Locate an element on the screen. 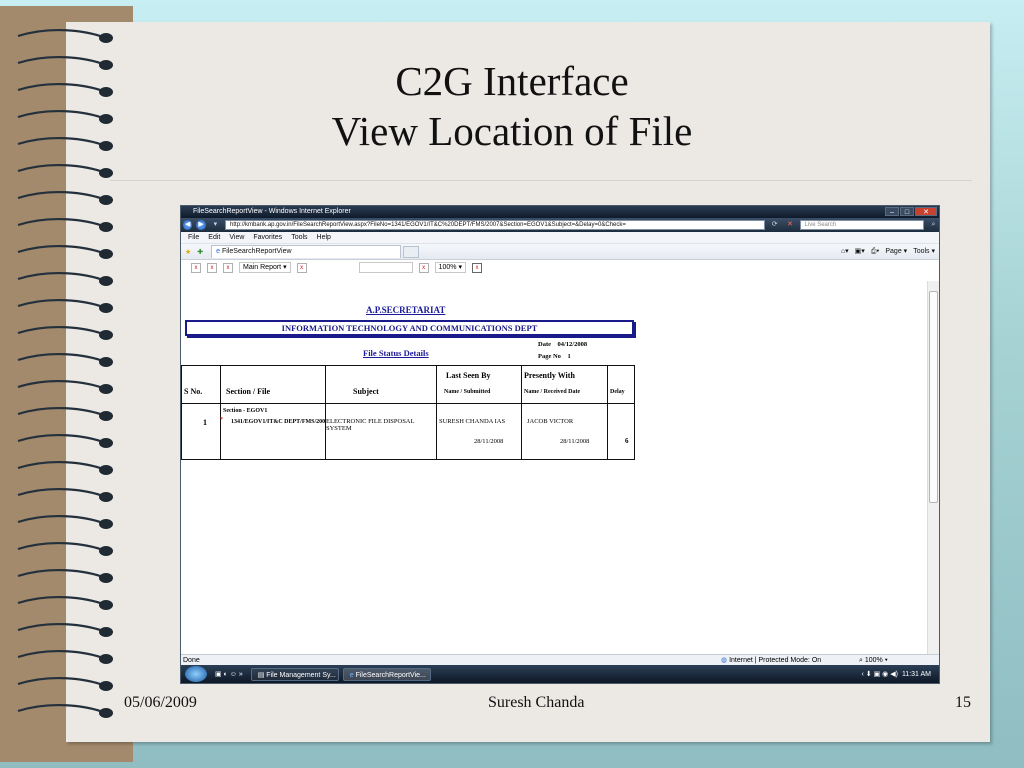  home-icon: ⌂▾ is located at coordinates (845, 251).